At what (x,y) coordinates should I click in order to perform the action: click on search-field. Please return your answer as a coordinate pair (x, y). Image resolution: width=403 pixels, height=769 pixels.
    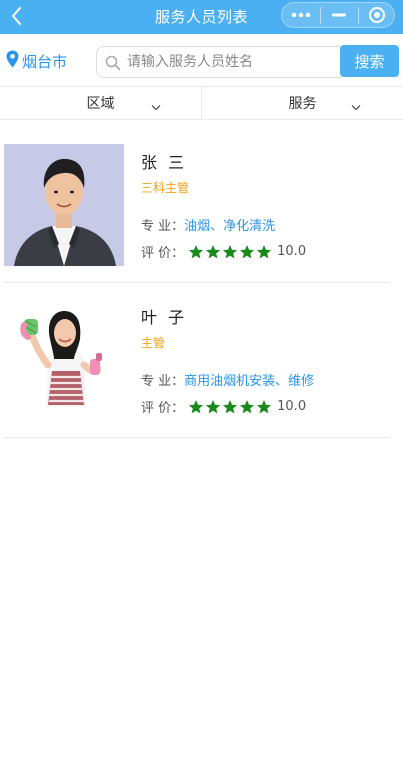
    Looking at the image, I should click on (219, 62).